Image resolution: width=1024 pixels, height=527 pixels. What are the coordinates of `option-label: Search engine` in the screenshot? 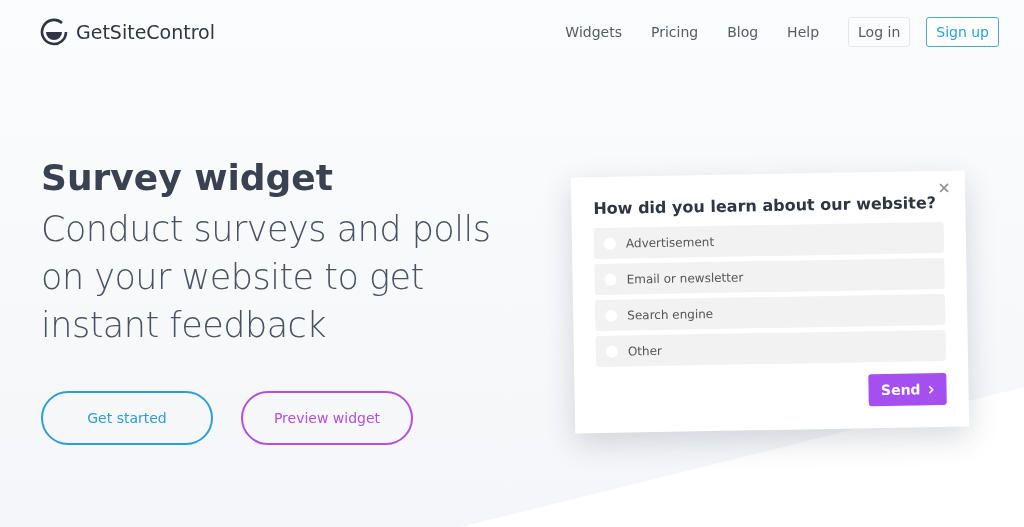 It's located at (670, 314).